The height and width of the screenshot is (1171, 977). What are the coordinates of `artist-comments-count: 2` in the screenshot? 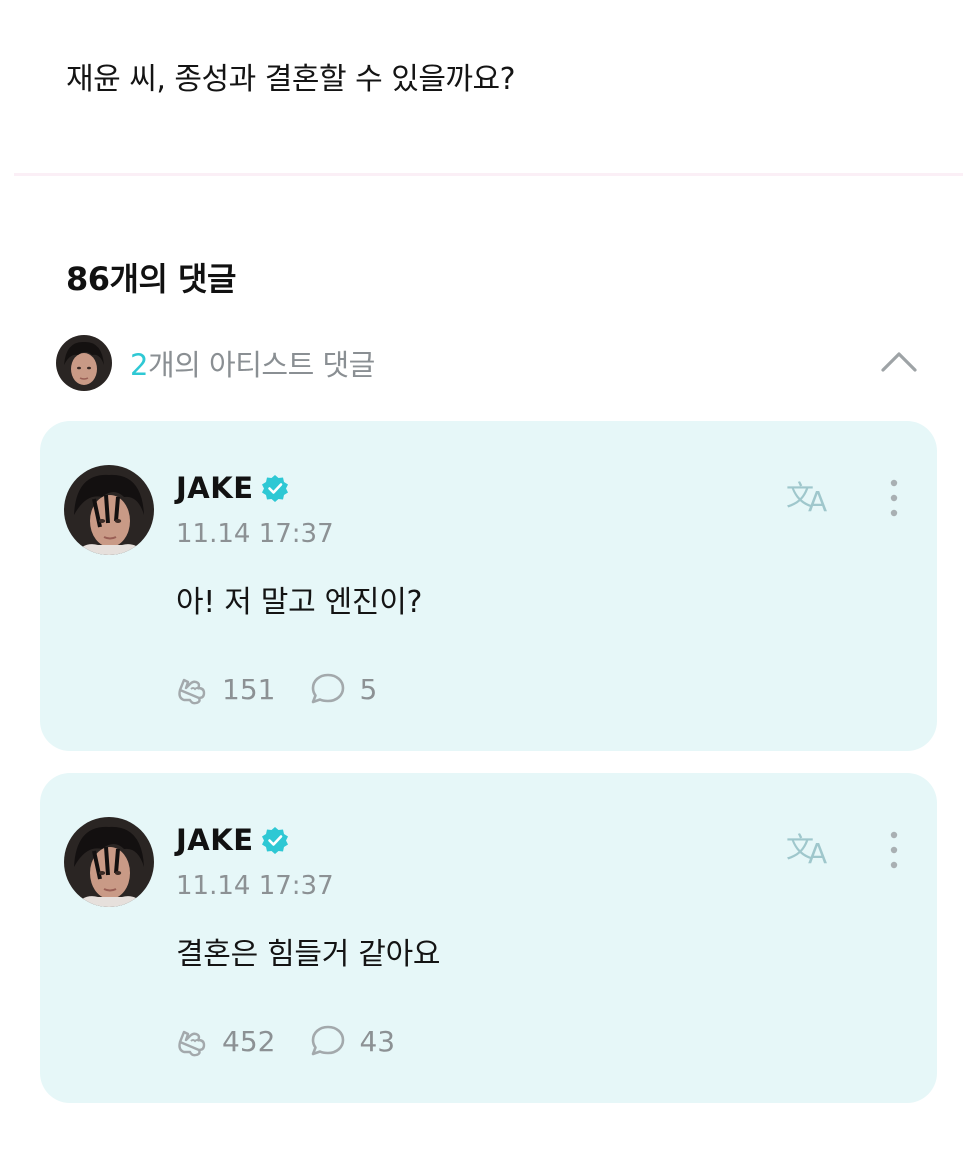 It's located at (139, 365).